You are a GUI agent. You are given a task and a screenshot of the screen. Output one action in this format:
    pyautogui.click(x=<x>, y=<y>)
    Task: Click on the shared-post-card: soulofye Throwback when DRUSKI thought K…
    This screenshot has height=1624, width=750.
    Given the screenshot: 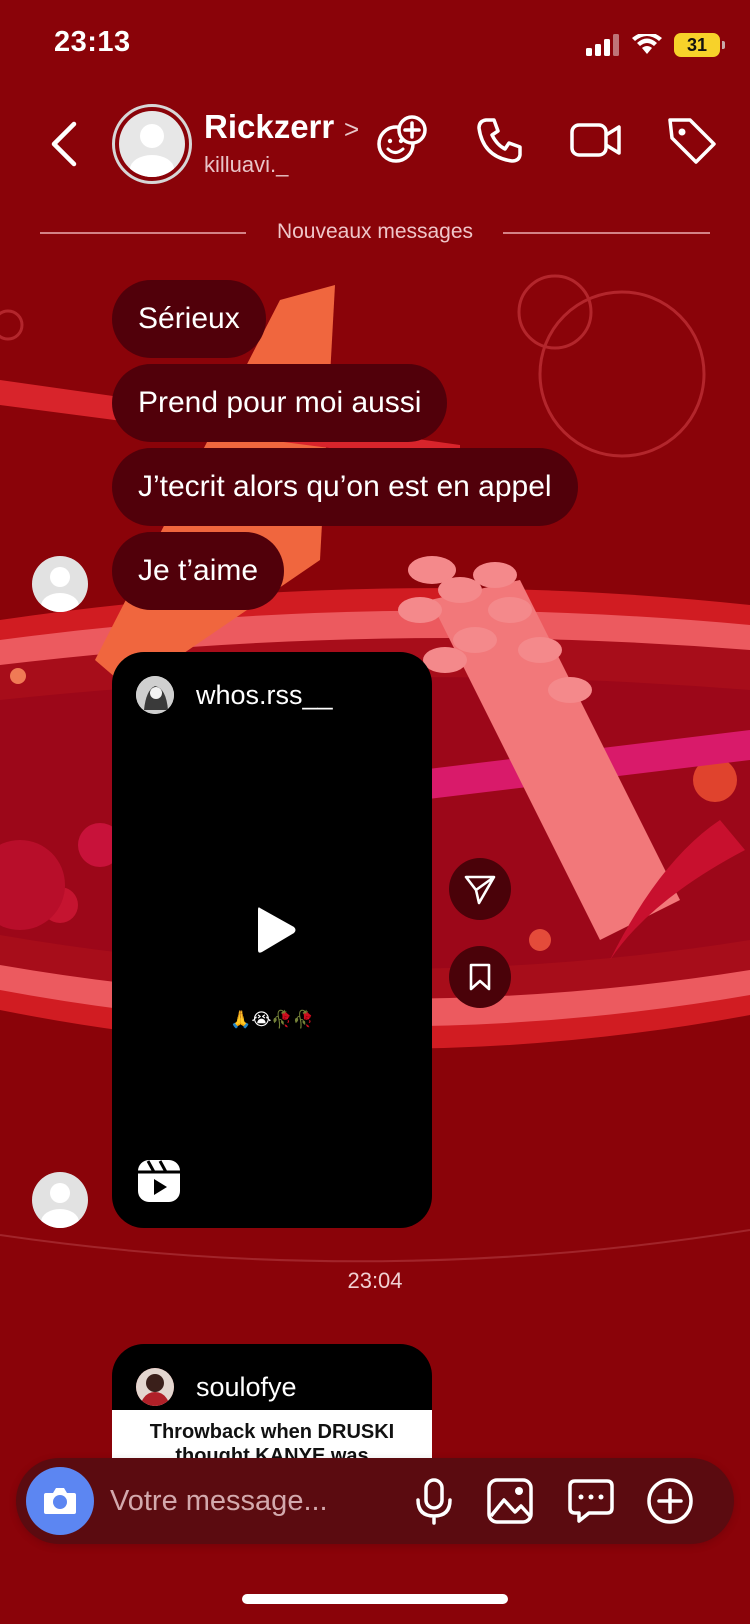 What is the action you would take?
    pyautogui.click(x=272, y=1402)
    